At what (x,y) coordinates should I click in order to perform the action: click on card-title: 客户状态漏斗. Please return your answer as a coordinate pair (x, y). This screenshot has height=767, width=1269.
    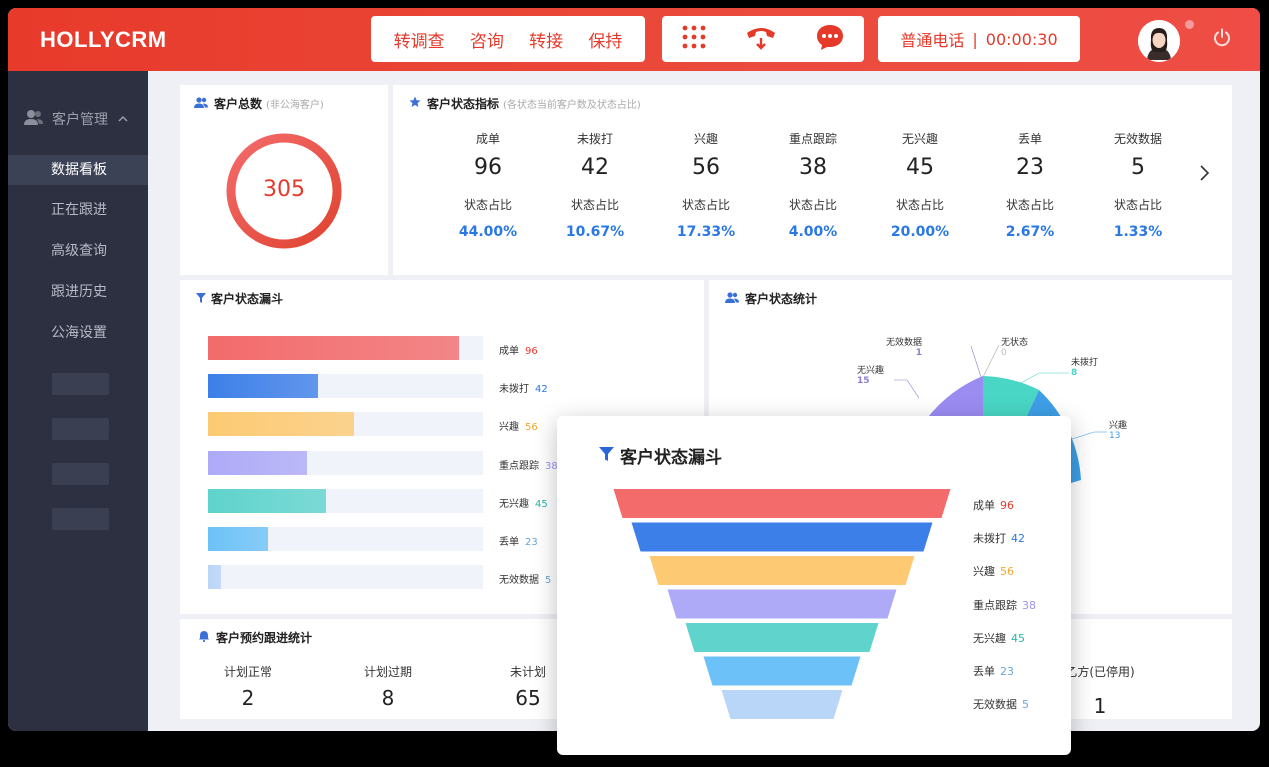
    Looking at the image, I should click on (239, 298).